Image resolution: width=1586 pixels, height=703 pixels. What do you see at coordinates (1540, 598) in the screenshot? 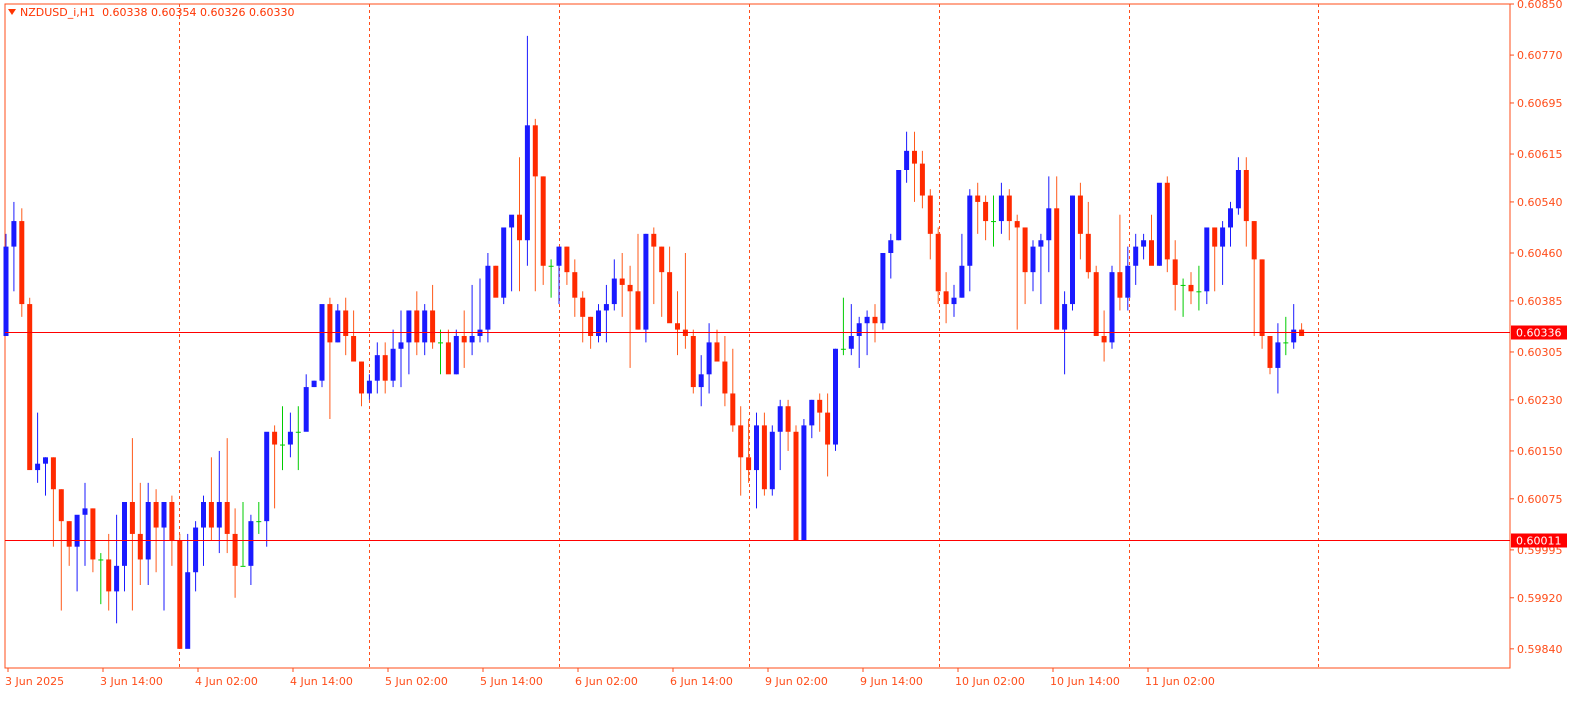
I see `y-tick-label: 0.59920` at bounding box center [1540, 598].